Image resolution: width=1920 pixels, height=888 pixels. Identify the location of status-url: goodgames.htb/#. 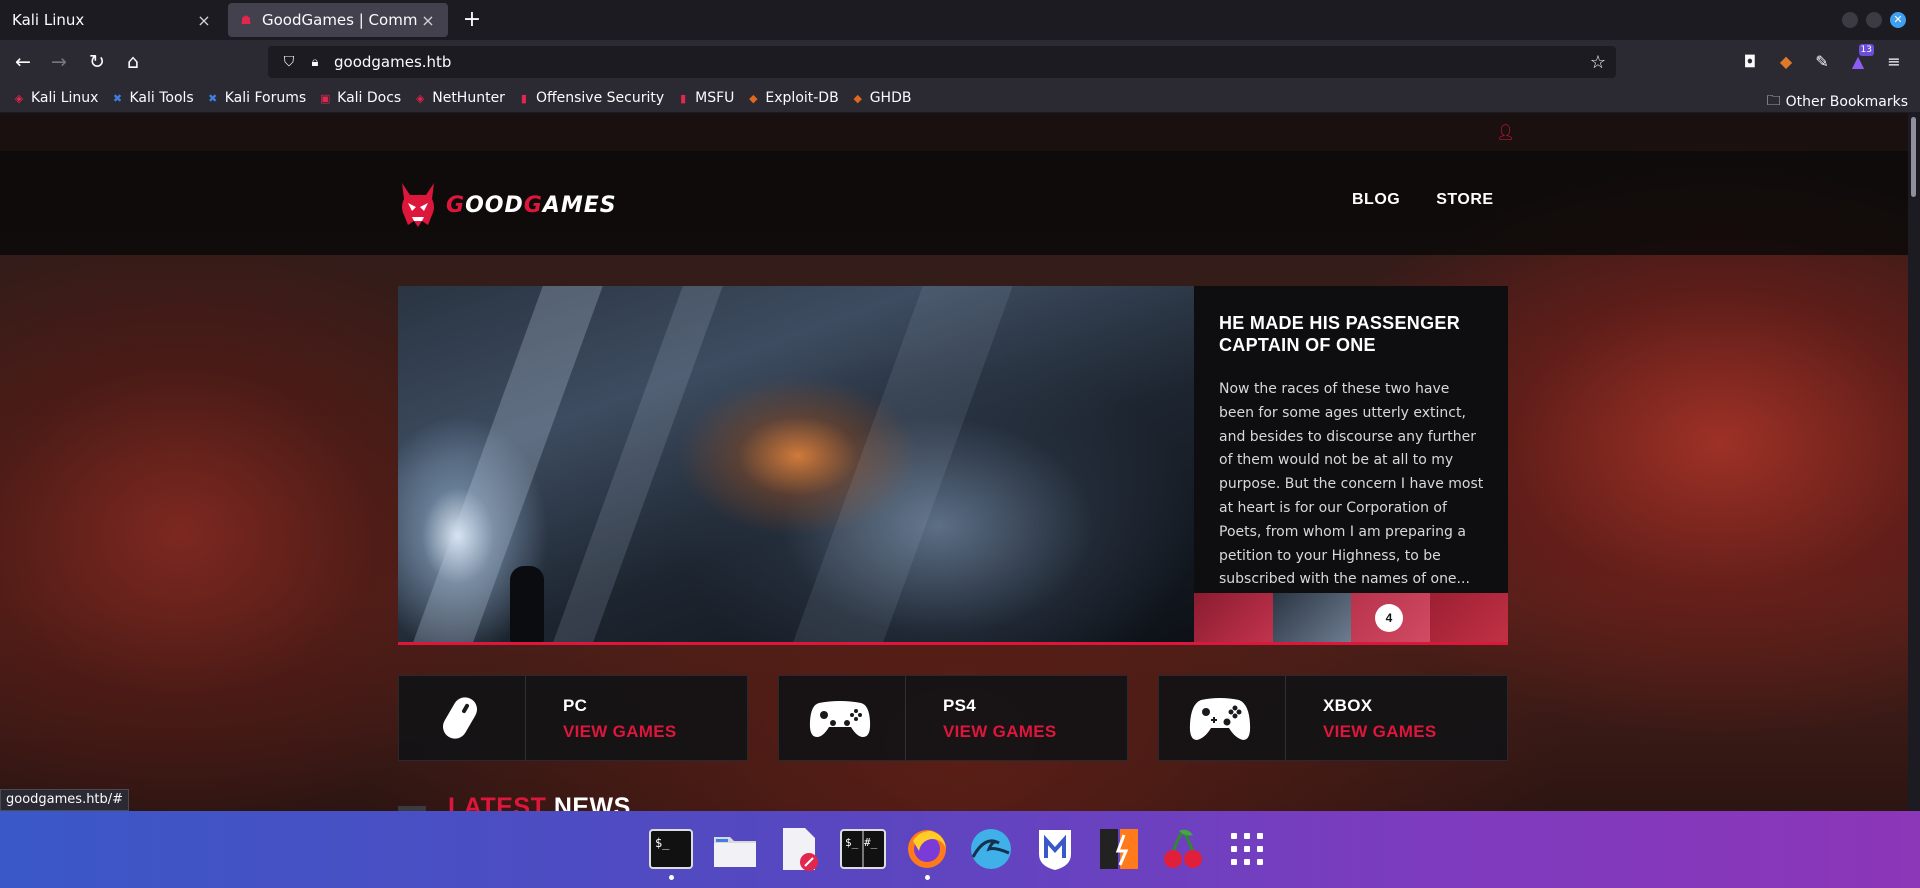
(65, 800).